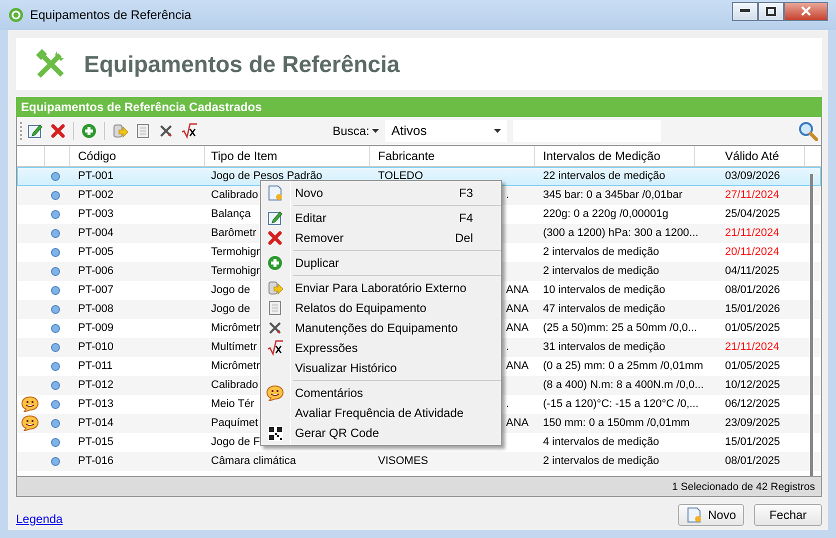 The width and height of the screenshot is (836, 538). Describe the element at coordinates (96, 214) in the screenshot. I see `table-cell: PT-003` at that location.